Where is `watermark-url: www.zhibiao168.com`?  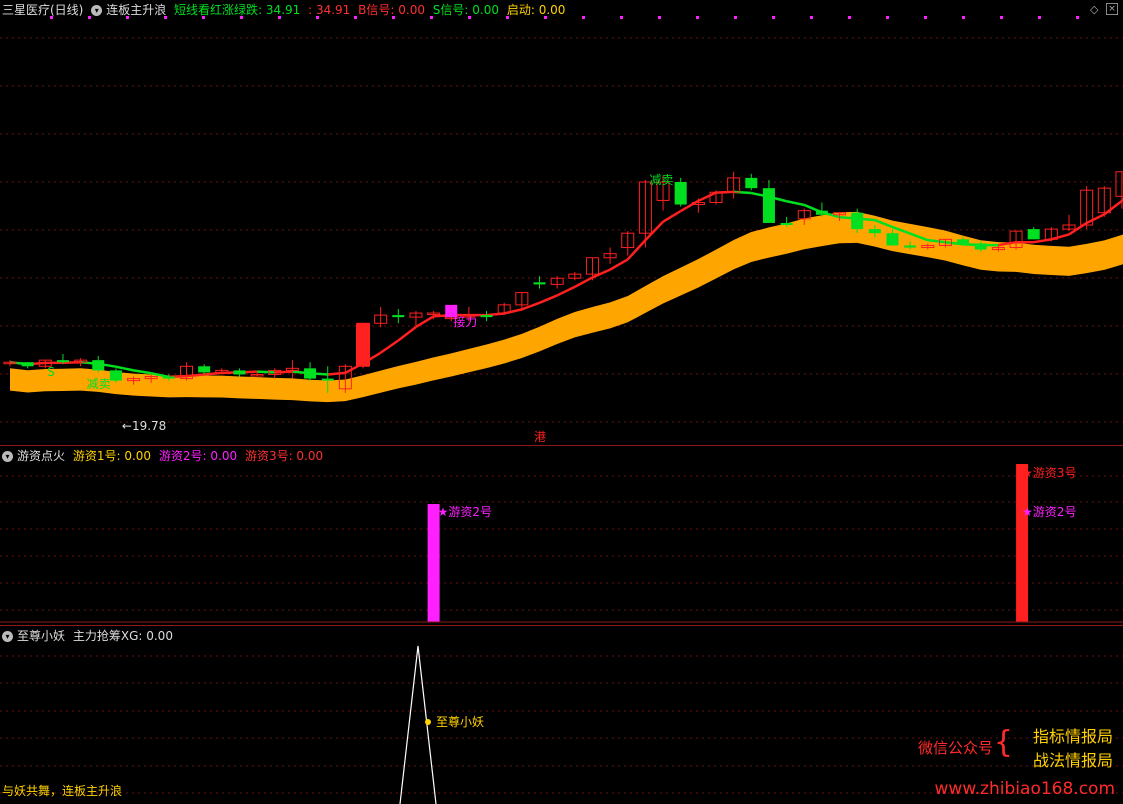
watermark-url: www.zhibiao168.com is located at coordinates (1025, 789).